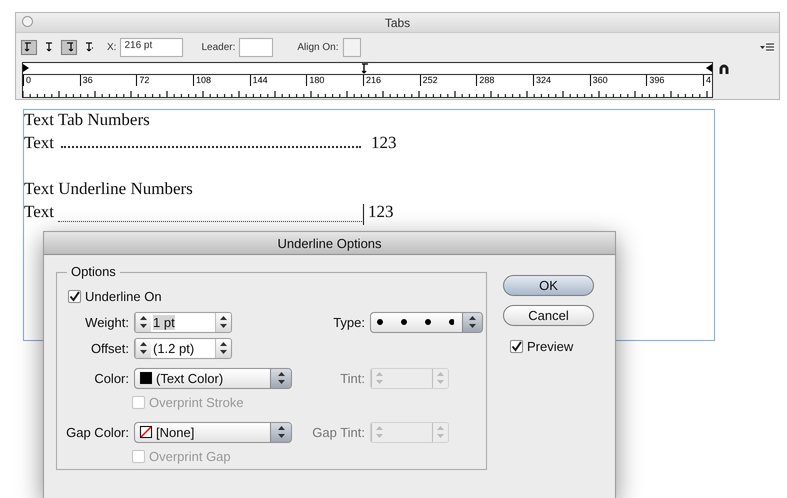  Describe the element at coordinates (27, 21) in the screenshot. I see `close-button` at that location.